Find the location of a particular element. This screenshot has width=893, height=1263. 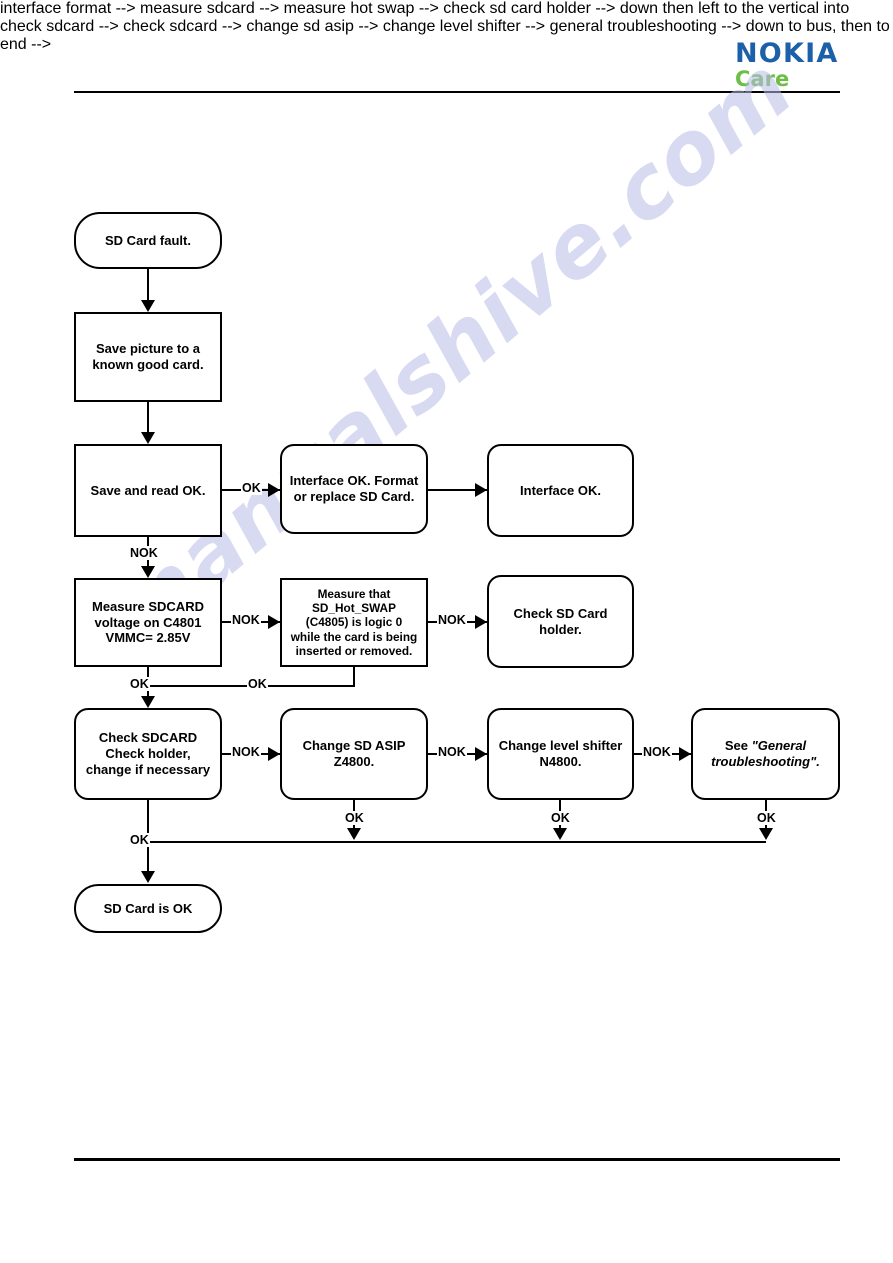

node-label: See "General troubleshooting". is located at coordinates (765, 754).